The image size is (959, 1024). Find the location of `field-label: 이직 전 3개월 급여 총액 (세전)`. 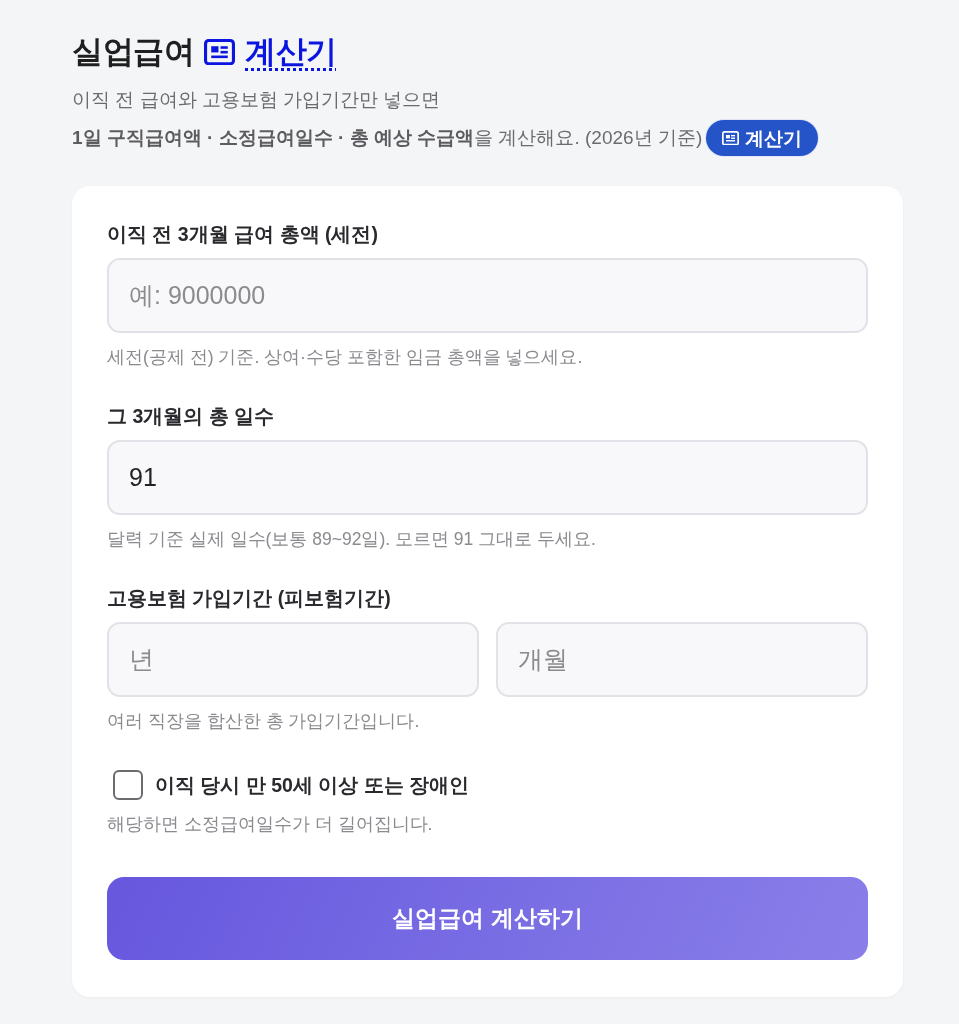

field-label: 이직 전 3개월 급여 총액 (세전) is located at coordinates (243, 234).